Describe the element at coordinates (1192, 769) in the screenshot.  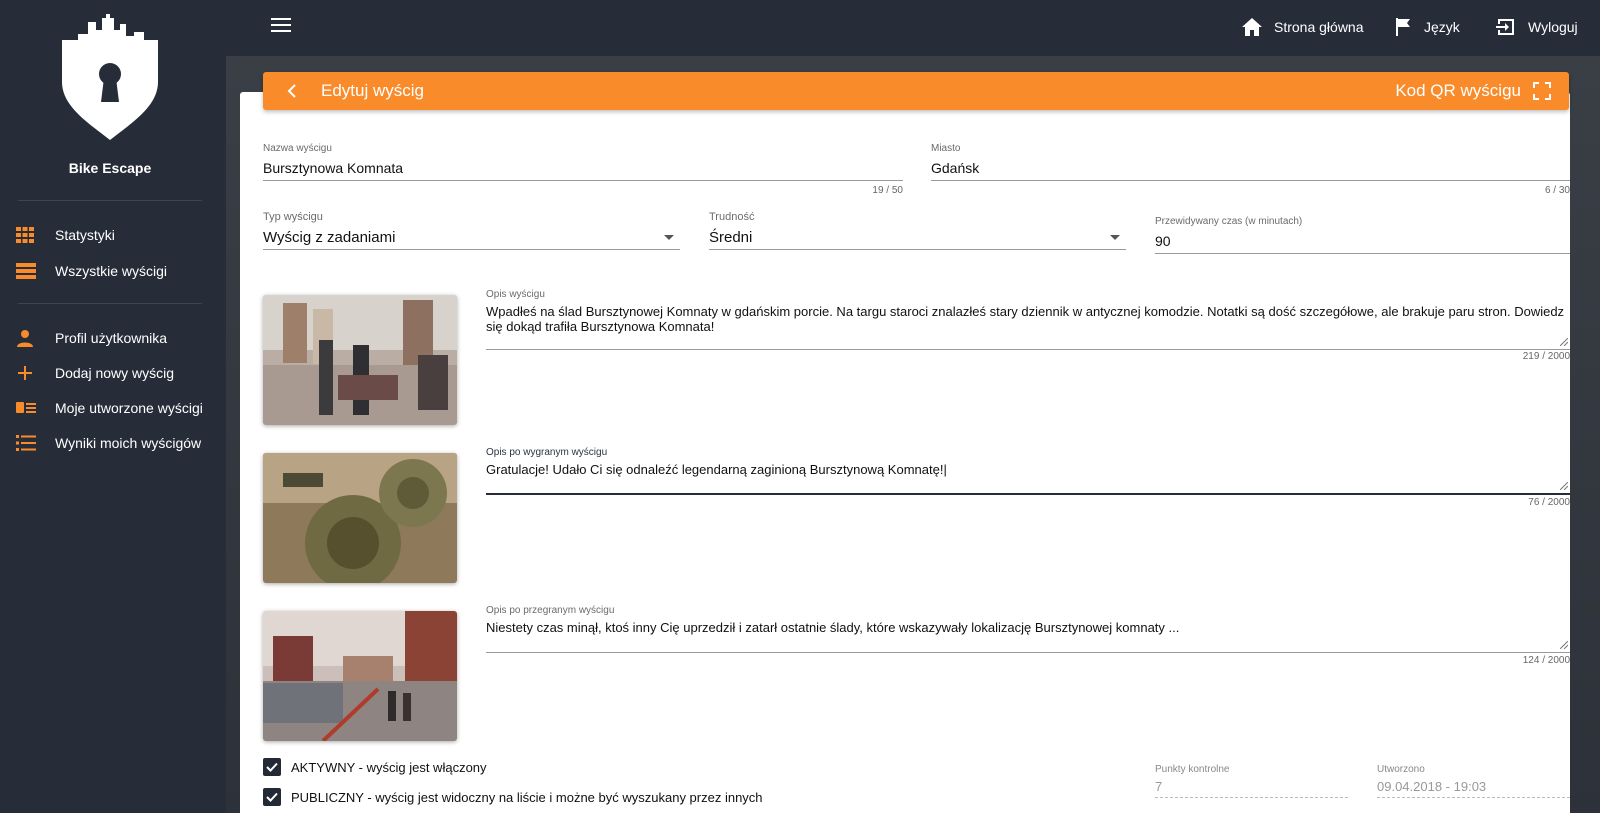
I see `checkpoints-label: Punkty kontrolne` at that location.